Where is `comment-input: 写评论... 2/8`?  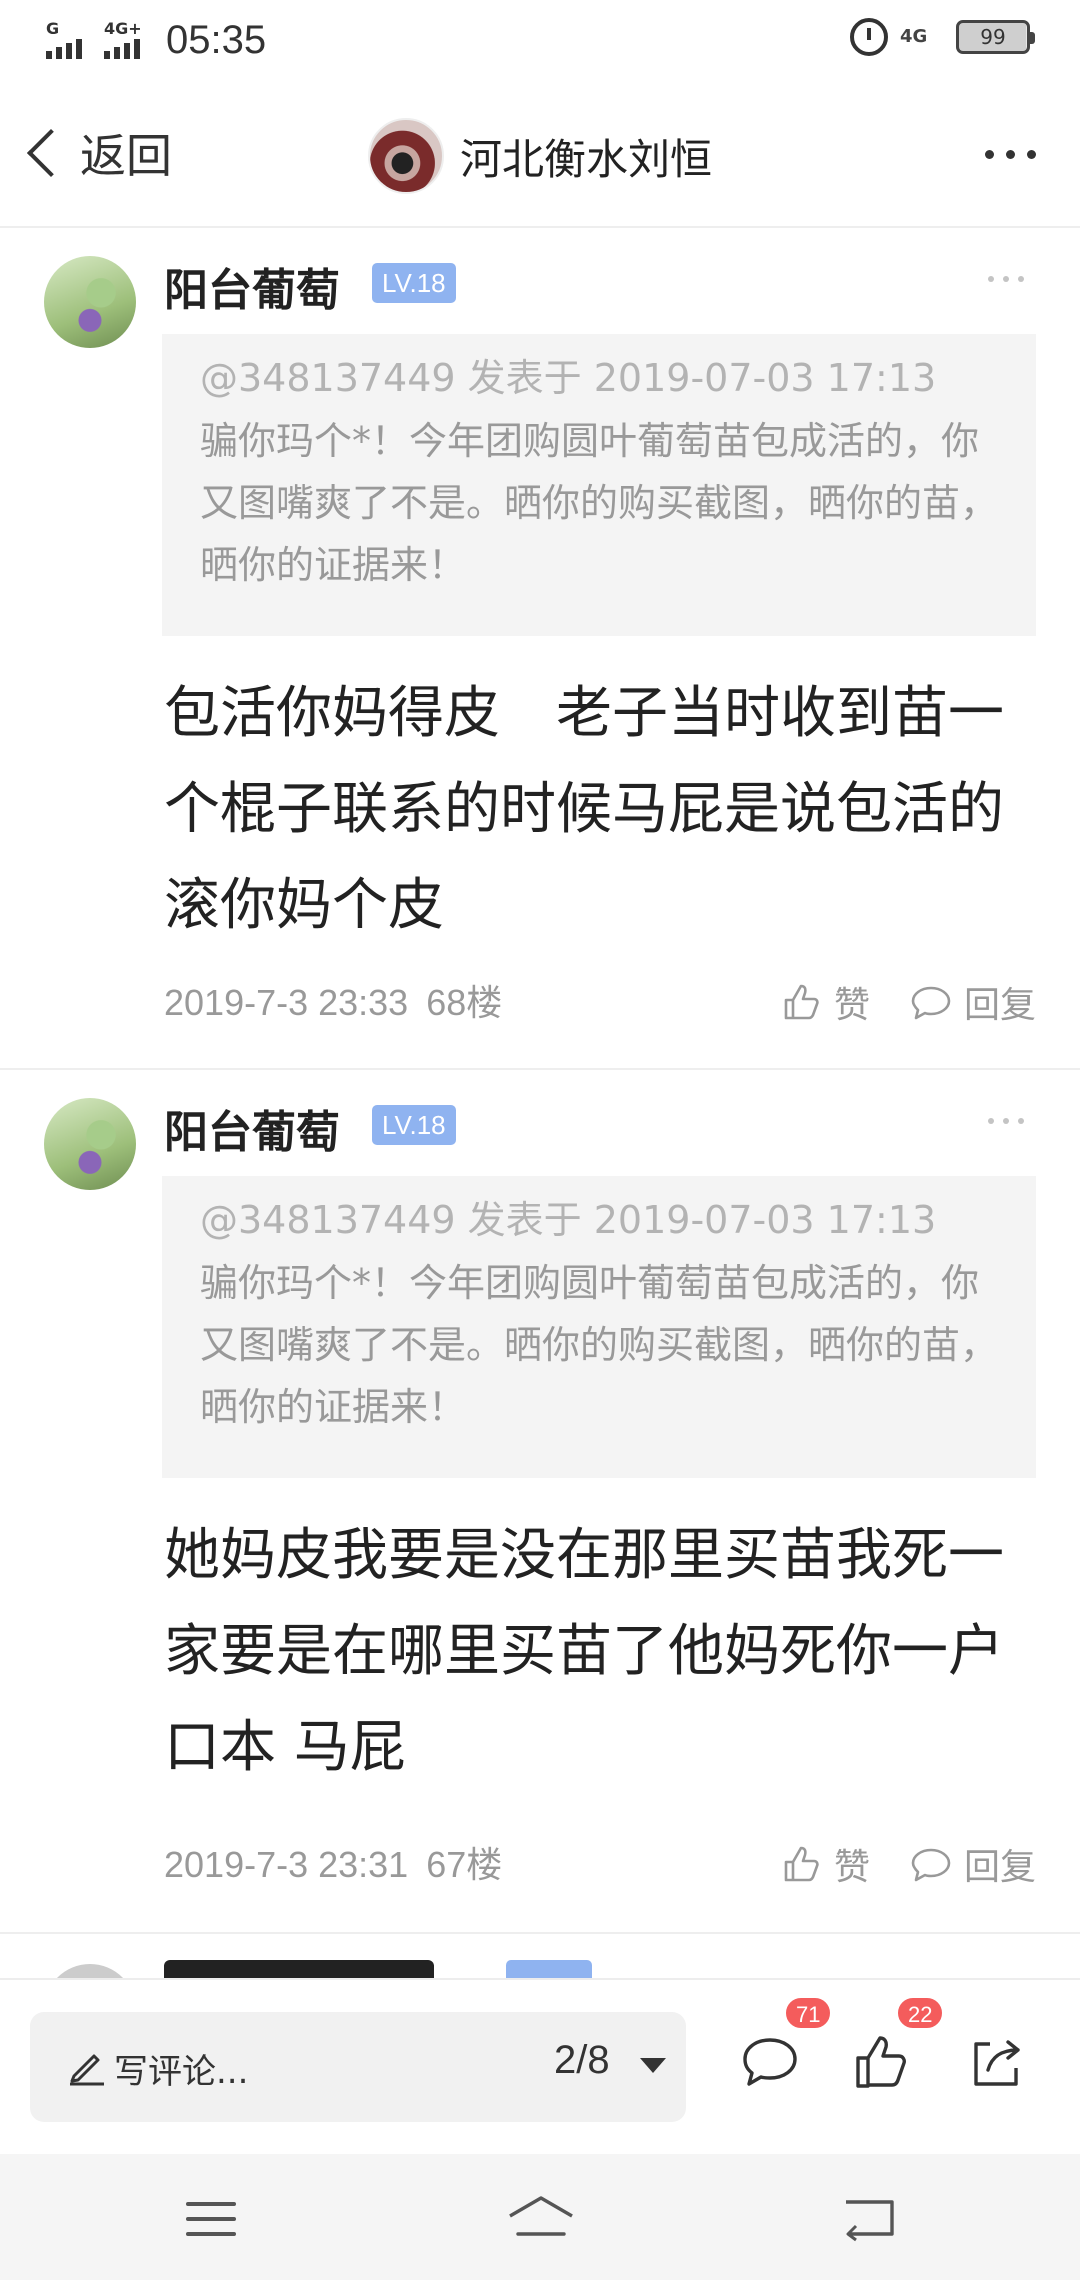
comment-input: 写评论... 2/8 is located at coordinates (358, 2067).